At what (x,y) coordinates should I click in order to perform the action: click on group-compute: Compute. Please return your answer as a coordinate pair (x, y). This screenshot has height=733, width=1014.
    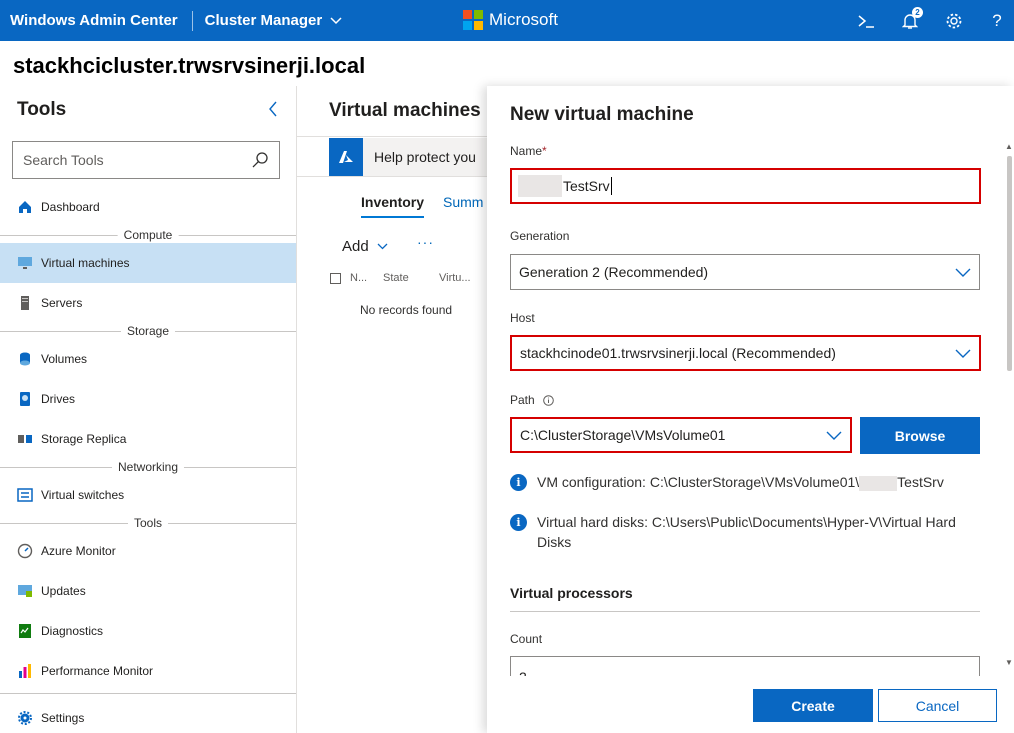
    Looking at the image, I should click on (148, 235).